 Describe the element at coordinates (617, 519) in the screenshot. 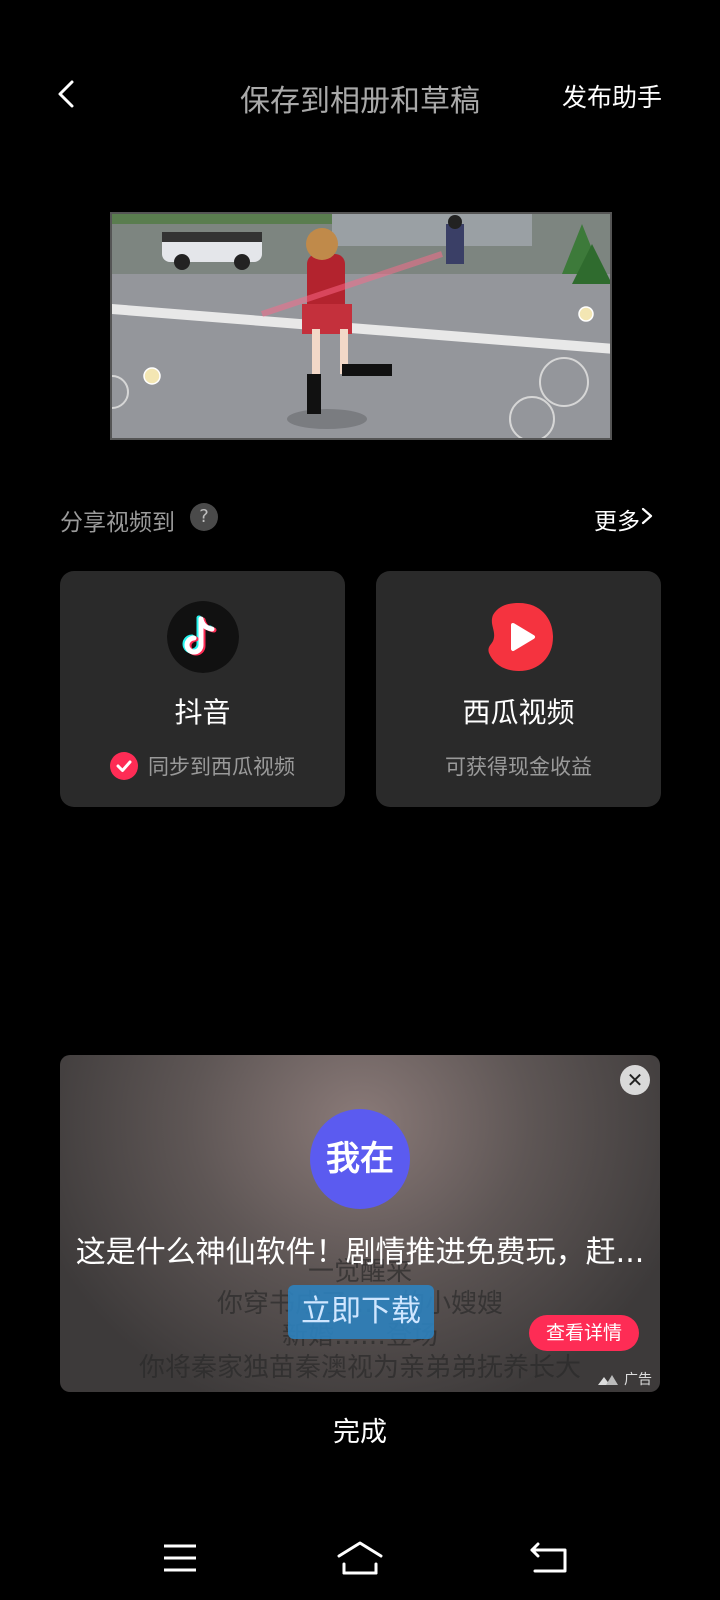

I see `more-button: 更多` at that location.